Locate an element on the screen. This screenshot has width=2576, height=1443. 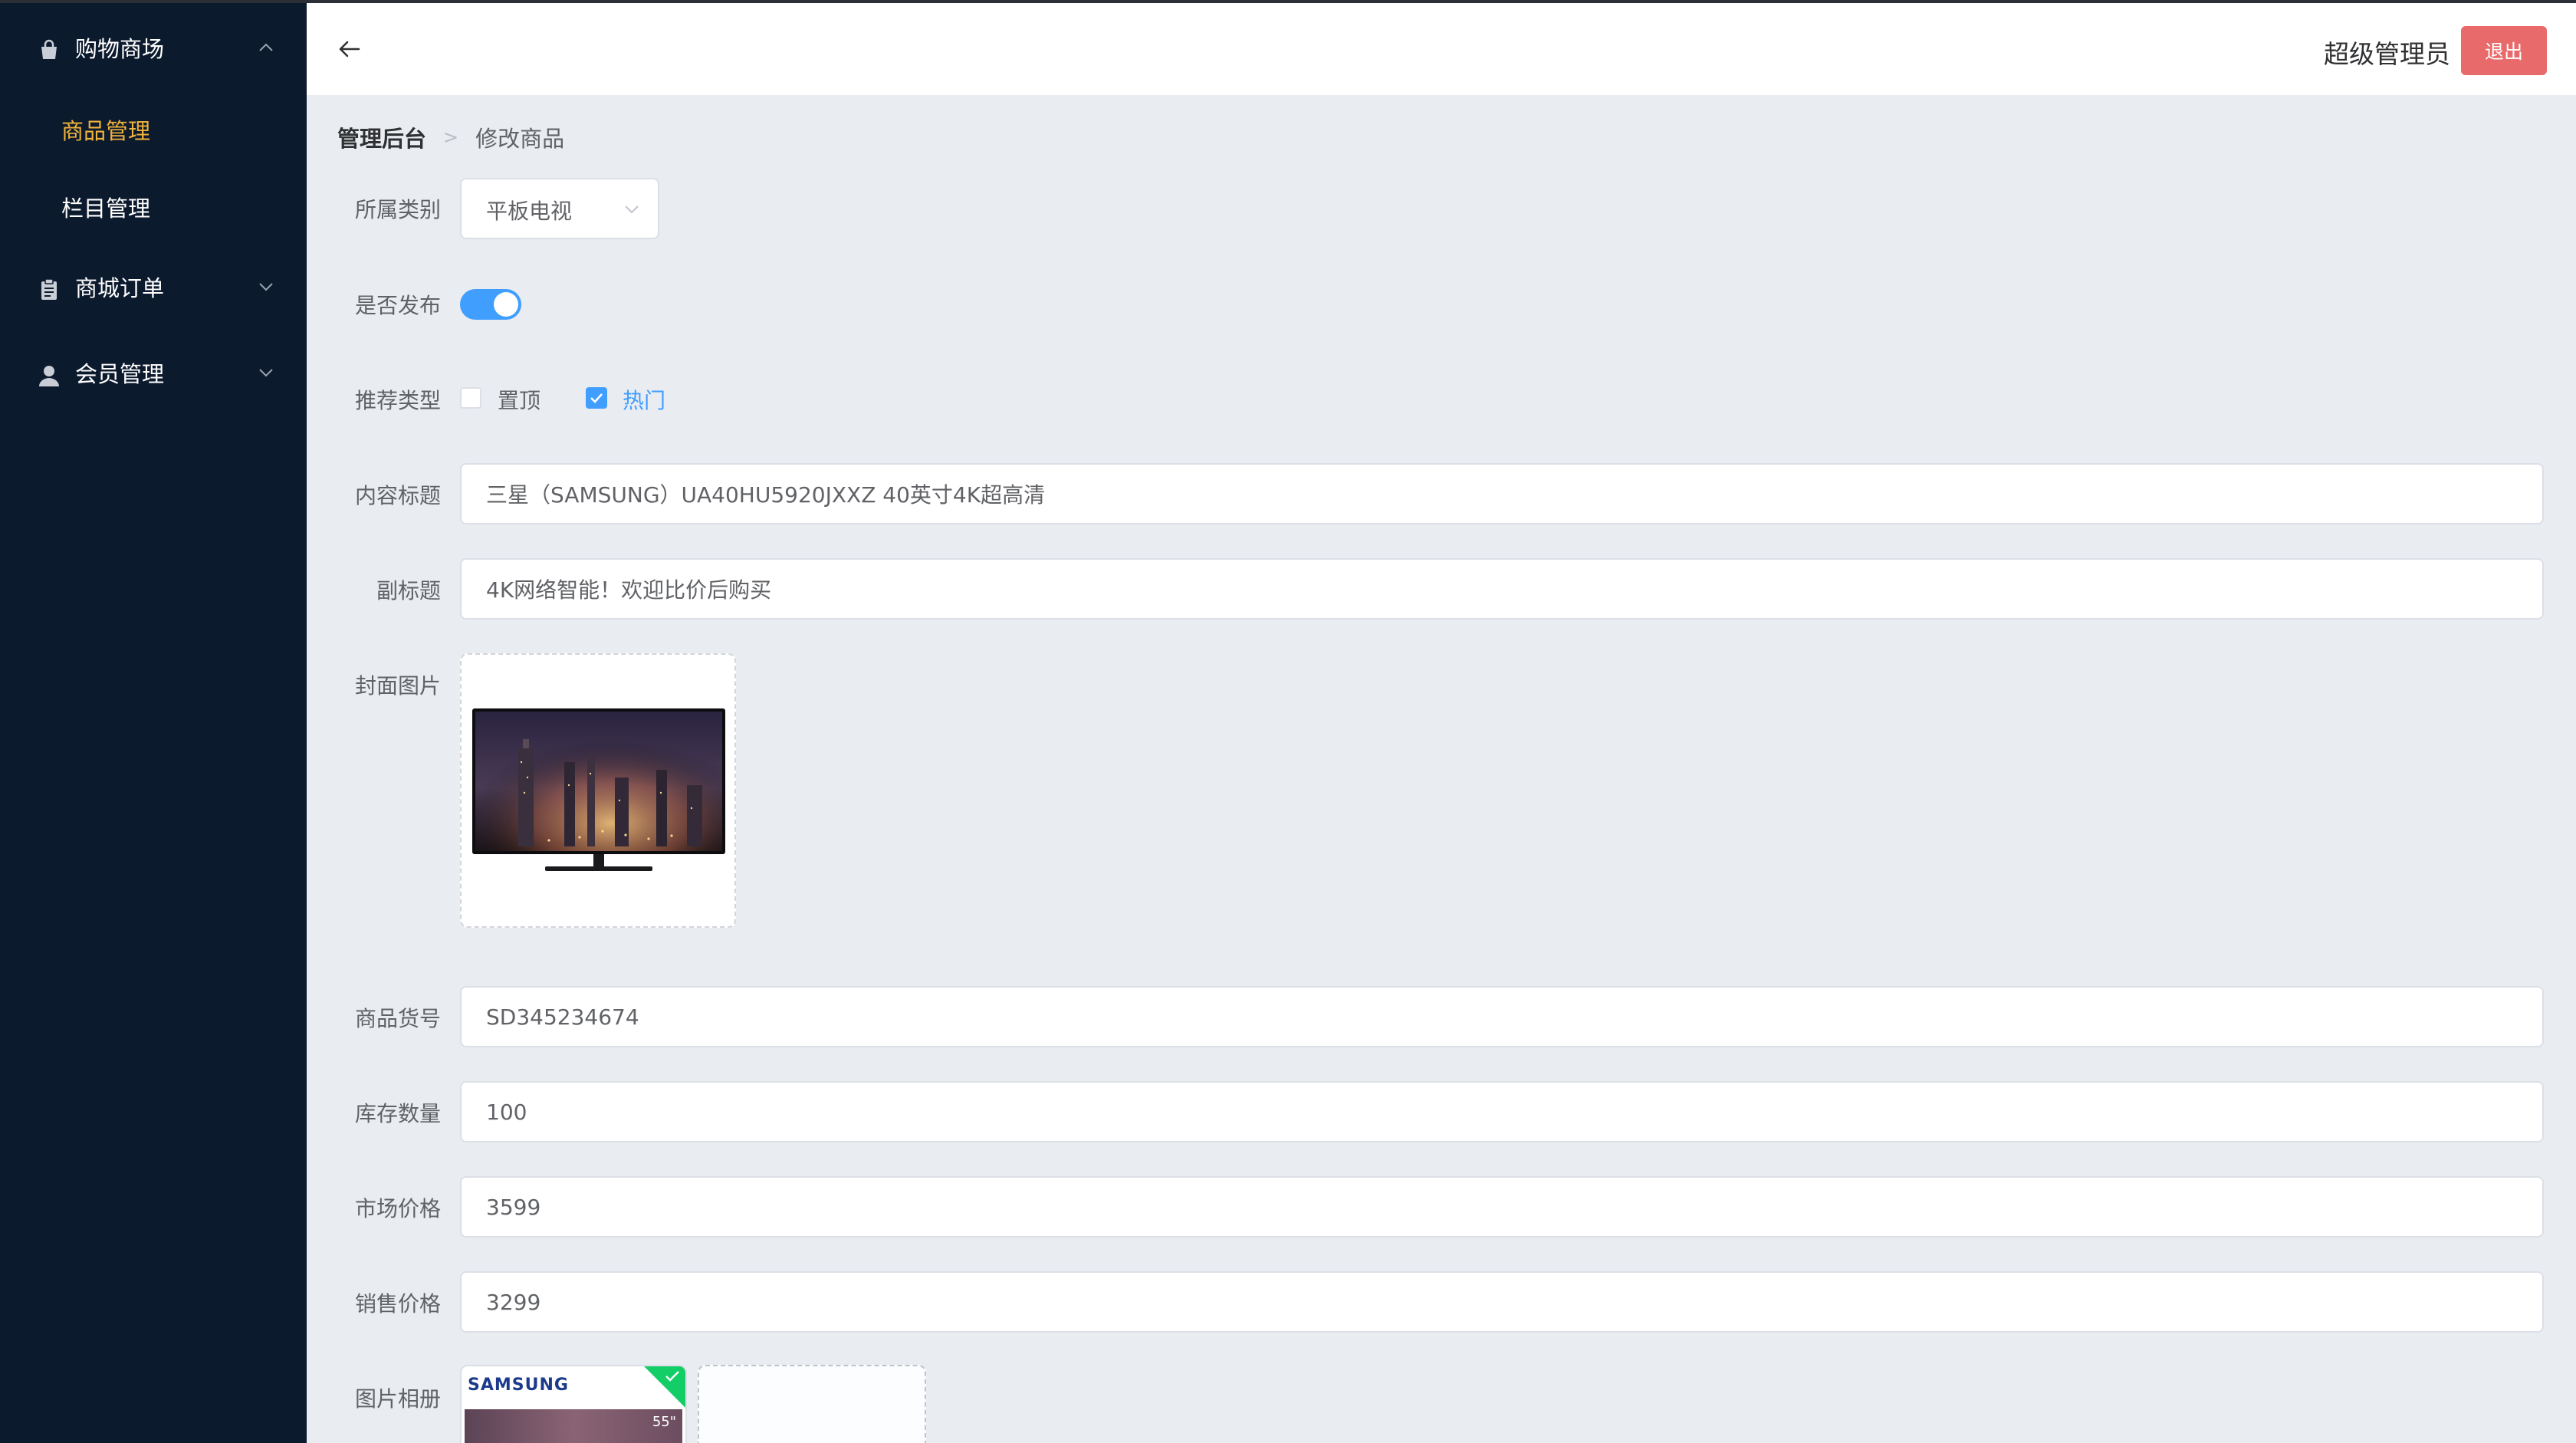
breadcrumb: 管理后台 > 修改商品 is located at coordinates (450, 137).